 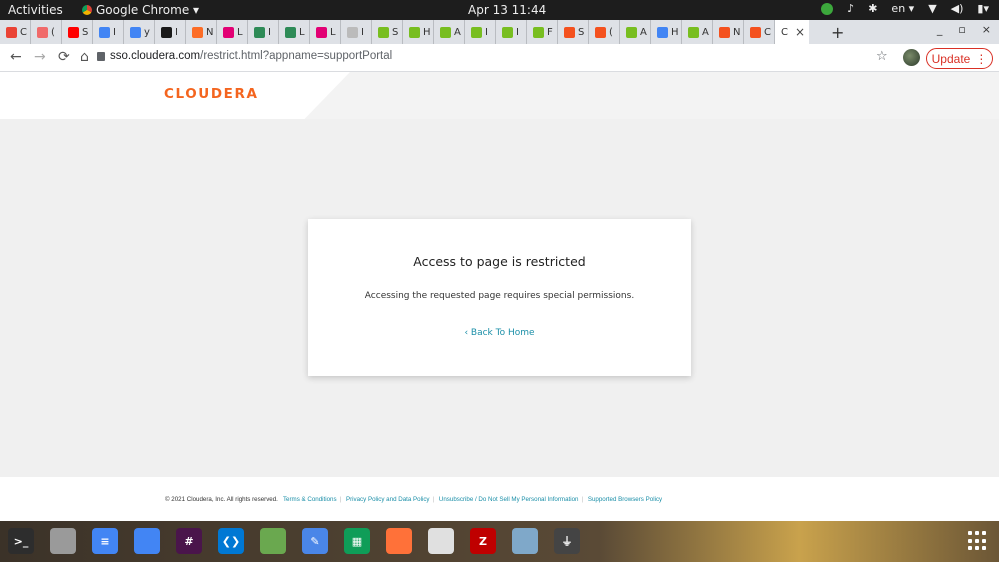 What do you see at coordinates (357, 541) in the screenshot?
I see `sheets-icon: ▦` at bounding box center [357, 541].